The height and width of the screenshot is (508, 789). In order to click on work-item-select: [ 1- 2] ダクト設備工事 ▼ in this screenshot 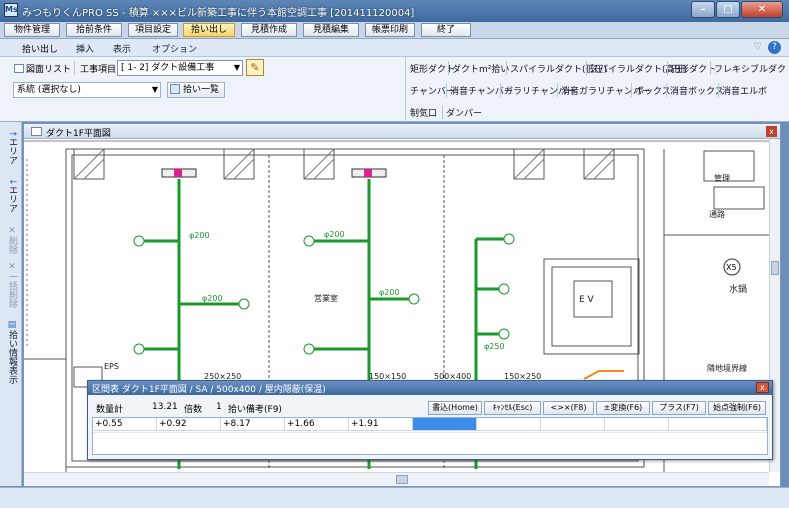, I will do `click(180, 68)`.